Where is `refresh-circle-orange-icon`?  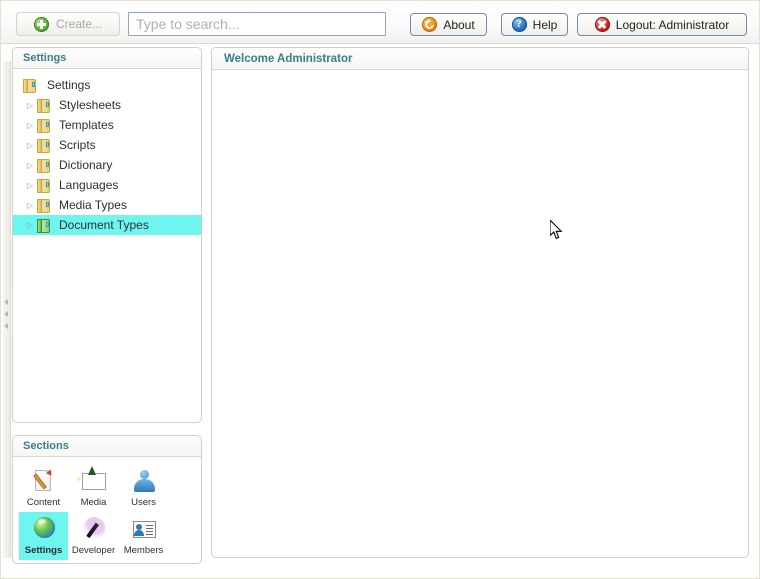
refresh-circle-orange-icon is located at coordinates (430, 24).